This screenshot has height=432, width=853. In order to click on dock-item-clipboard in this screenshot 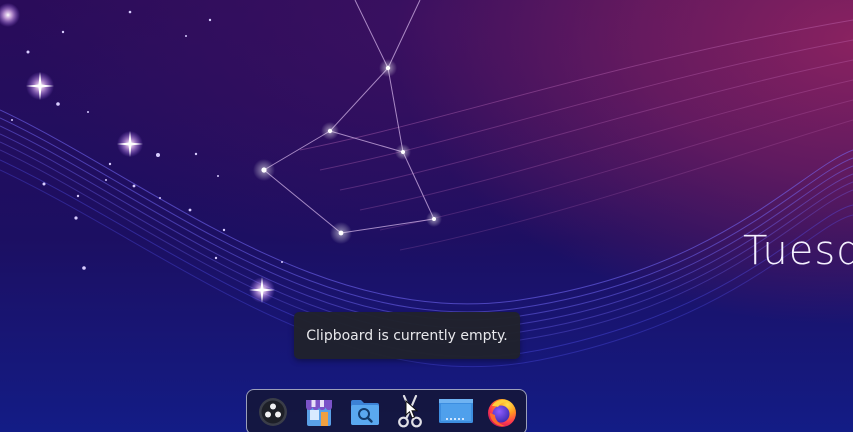, I will do `click(410, 412)`.